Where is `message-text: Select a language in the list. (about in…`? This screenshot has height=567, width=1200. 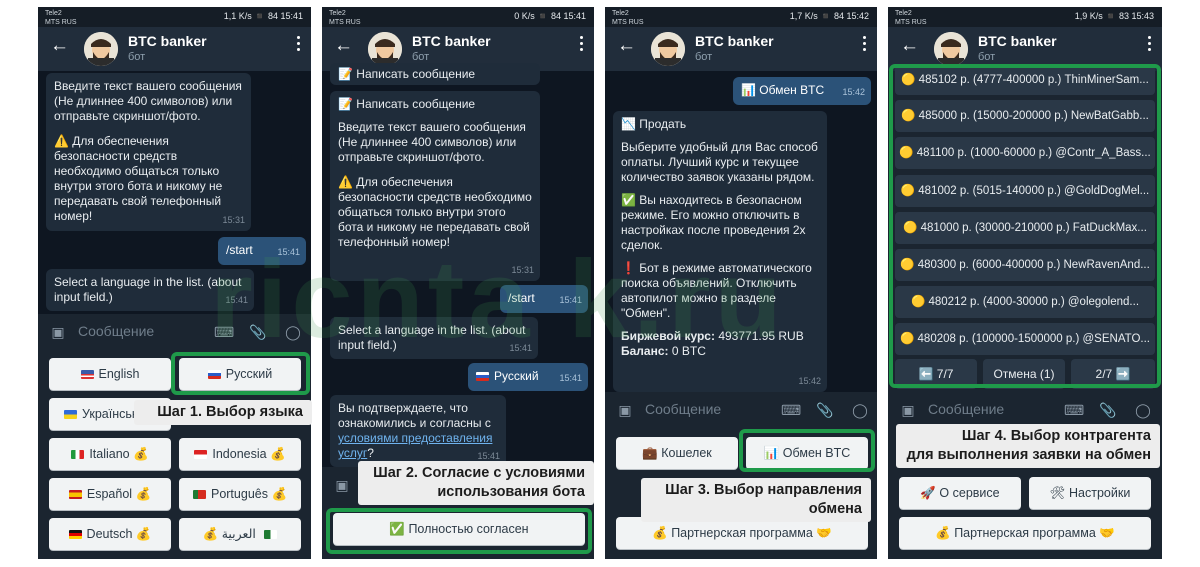
message-text: Select a language in the list. (about in… is located at coordinates (148, 289).